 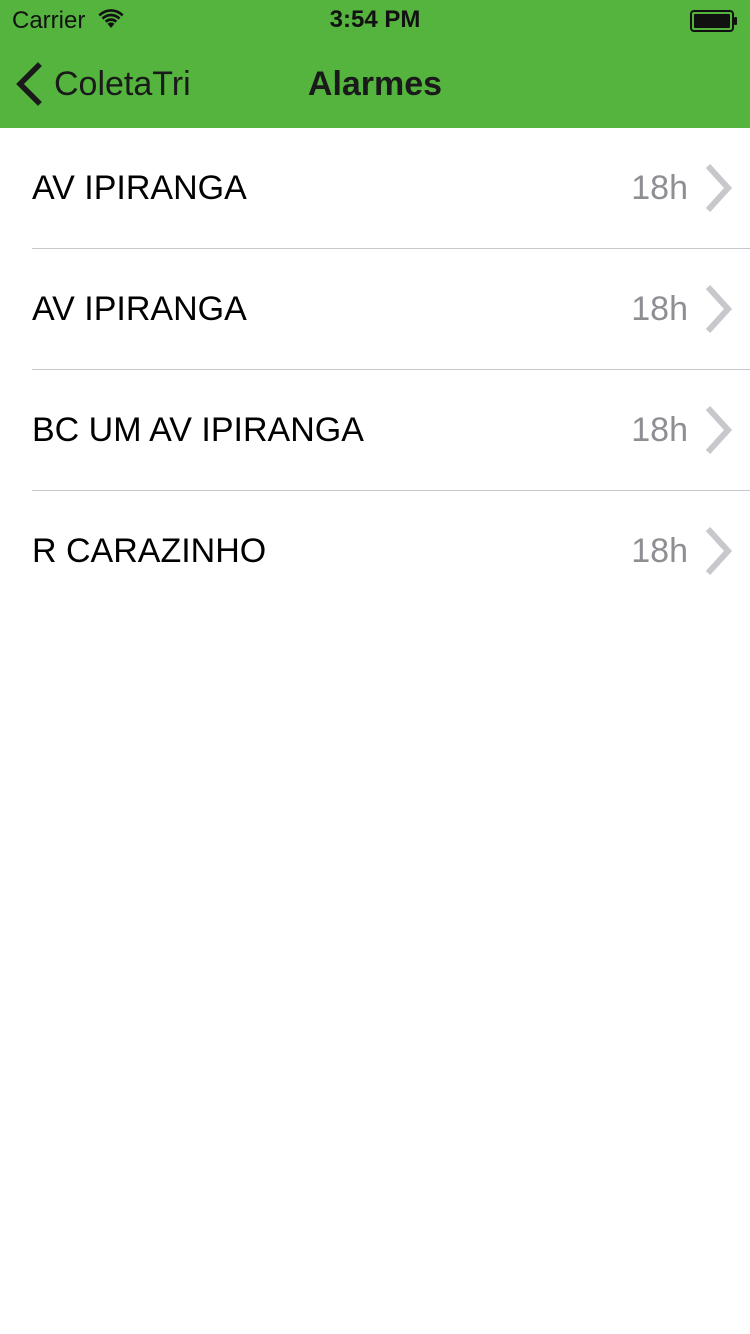 I want to click on status-bar: Carrier 3:54 PM, so click(x=375, y=20).